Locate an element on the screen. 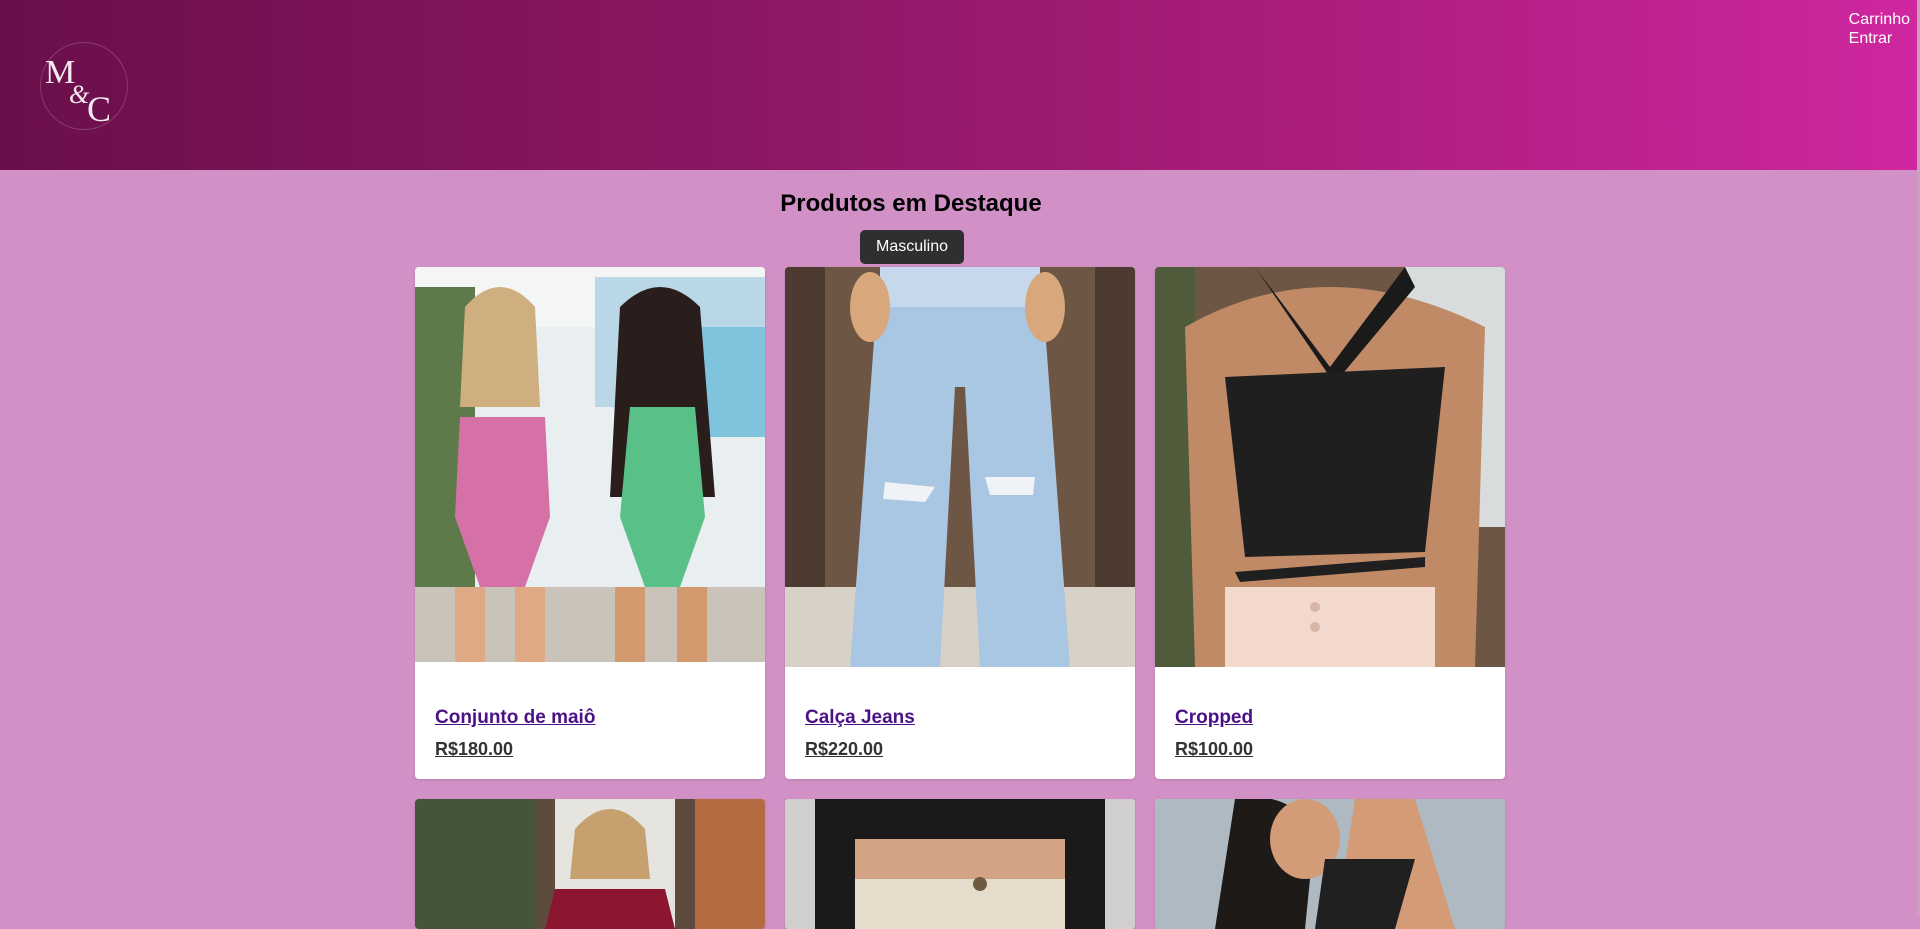 The height and width of the screenshot is (929, 1920). product-name: Calça Jeans is located at coordinates (860, 718).